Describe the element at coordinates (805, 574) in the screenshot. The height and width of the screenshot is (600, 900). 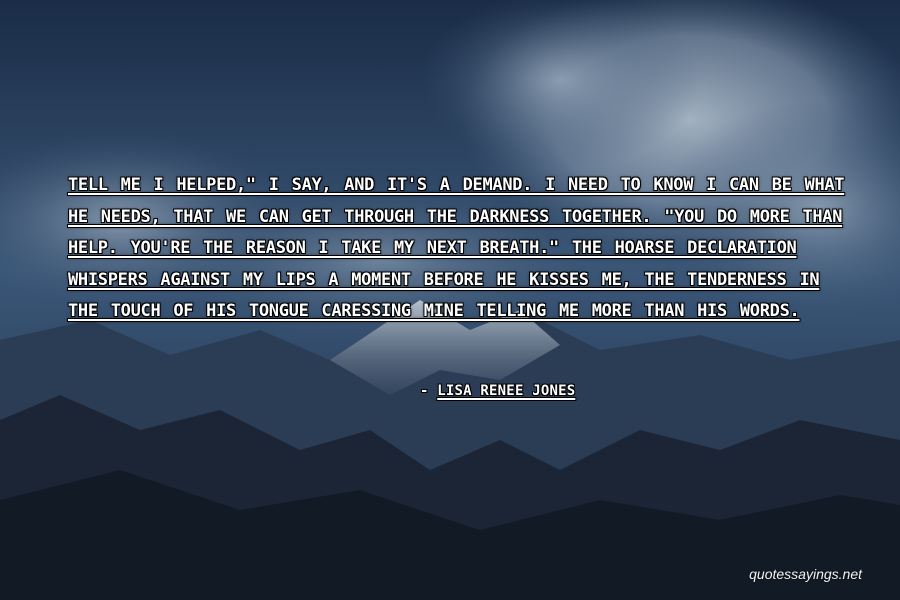
I see `site-watermark: quotessayings.net` at that location.